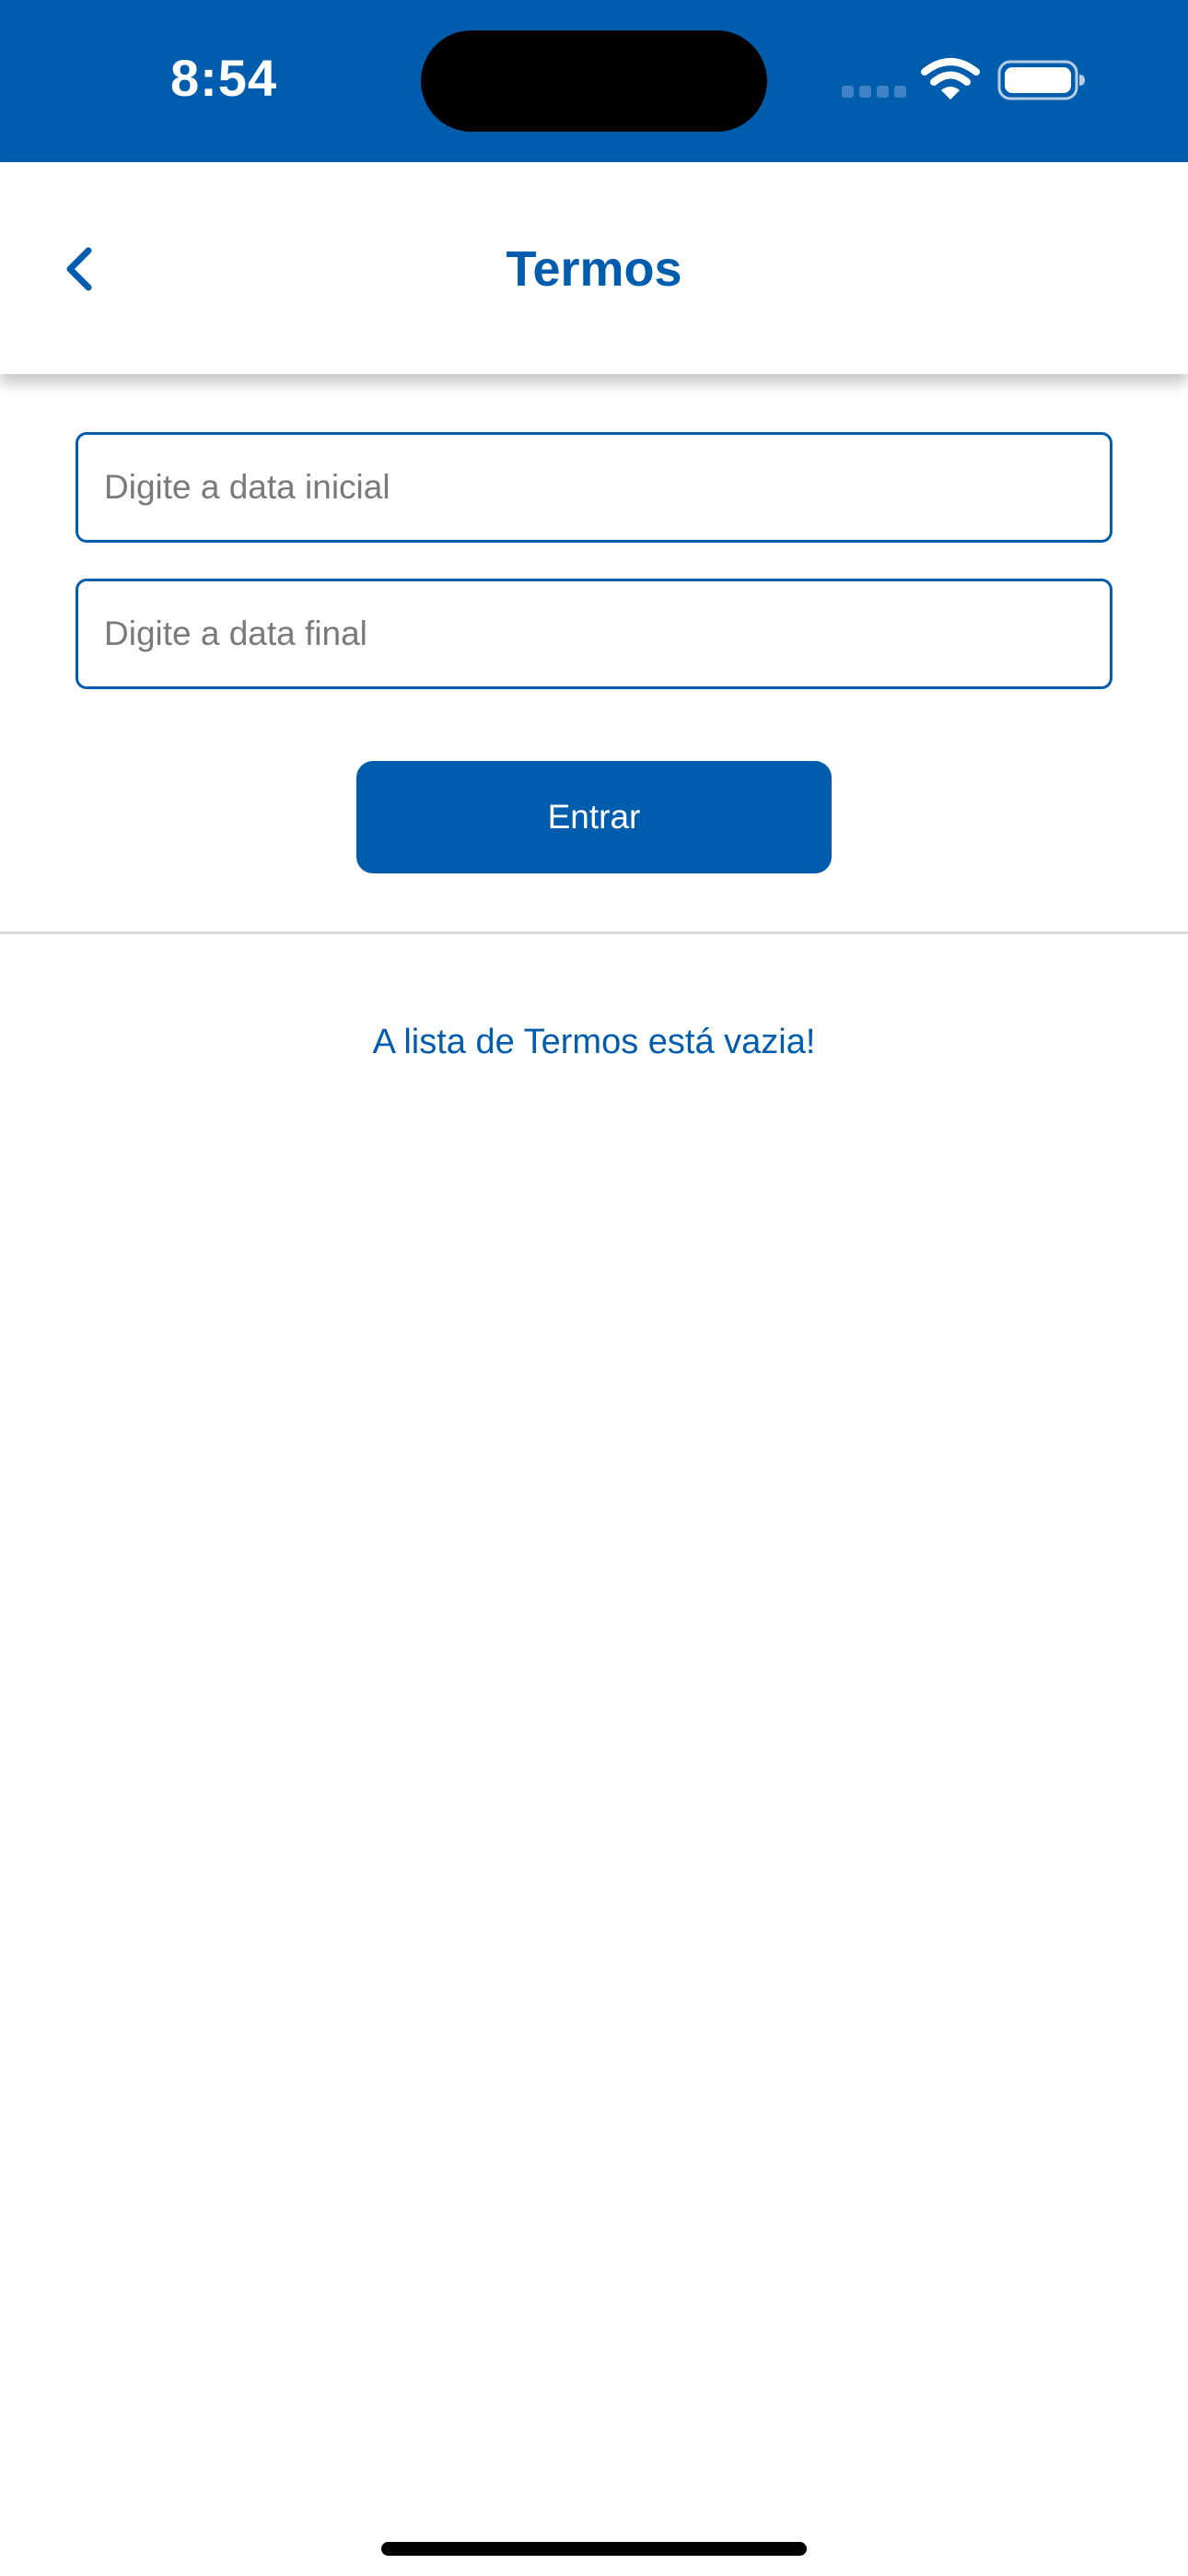  What do you see at coordinates (594, 2549) in the screenshot?
I see `home-indicator` at bounding box center [594, 2549].